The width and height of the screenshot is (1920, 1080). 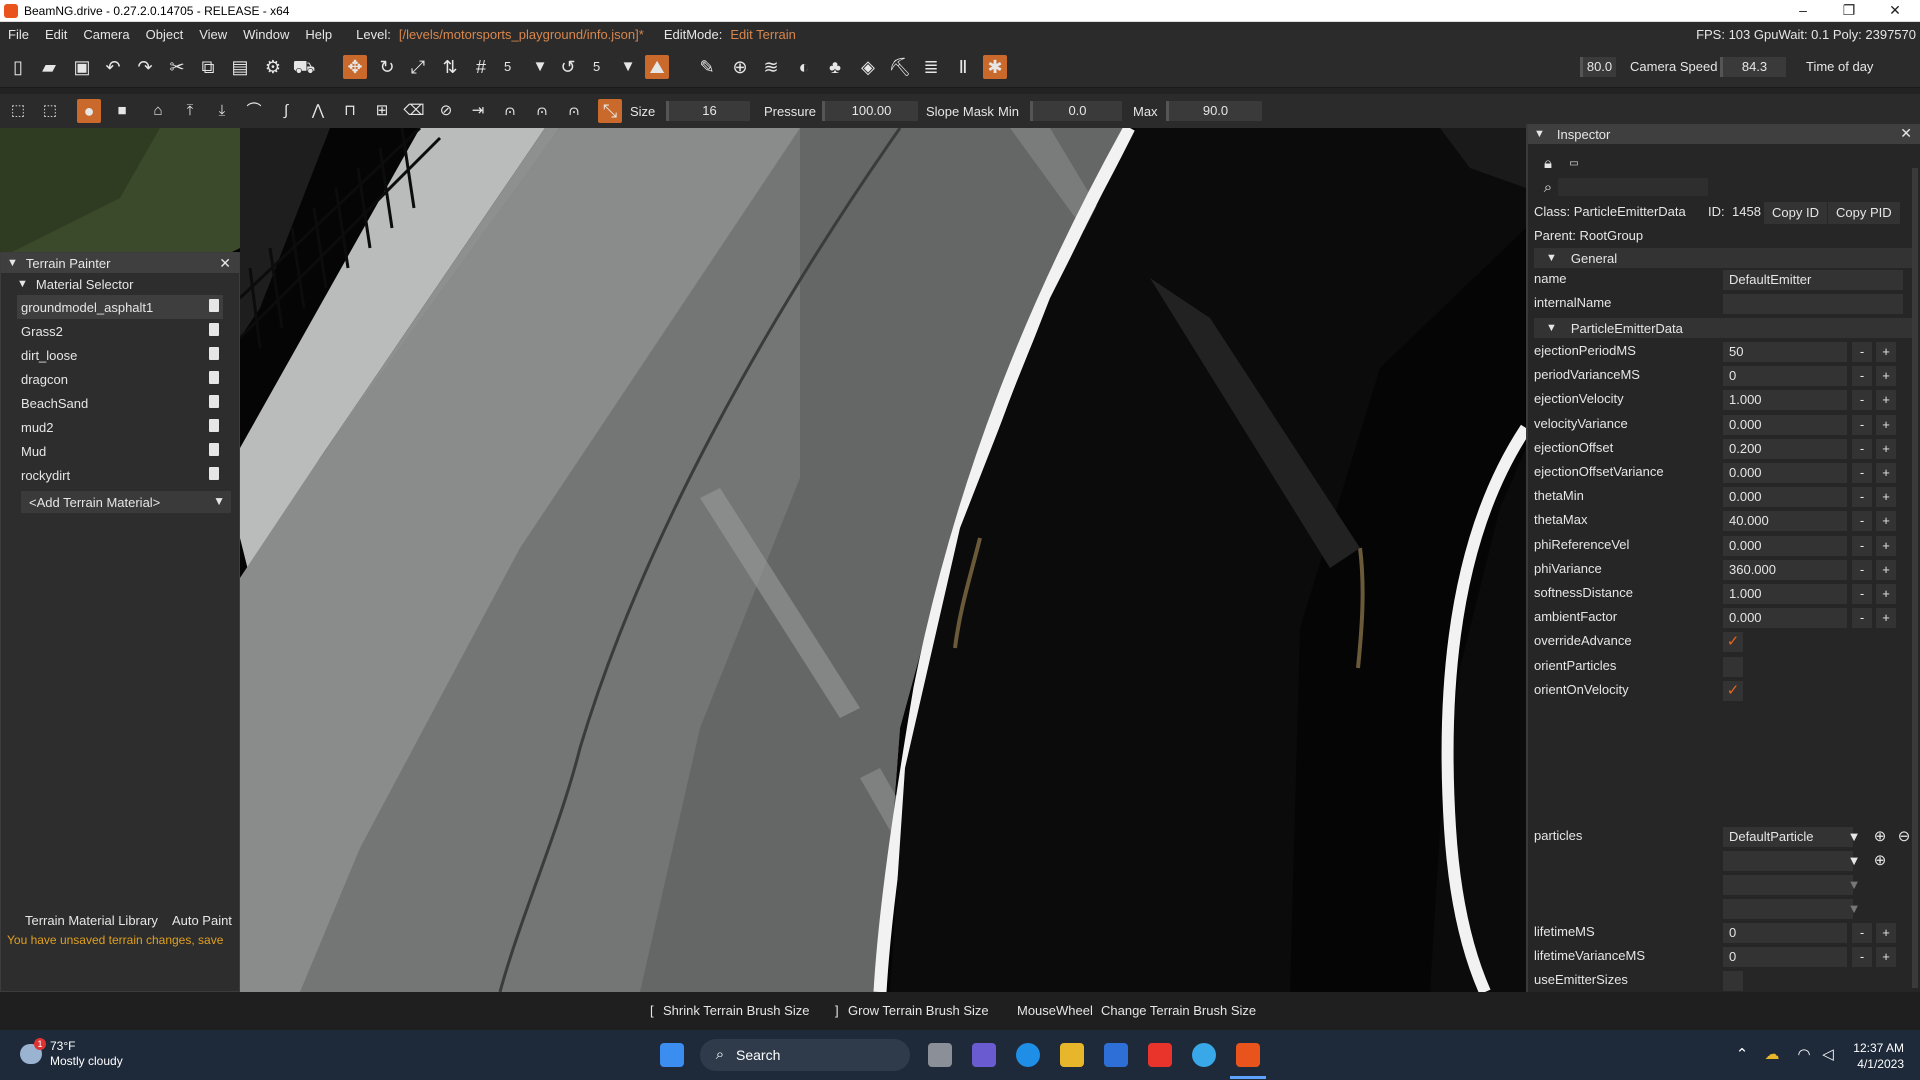 What do you see at coordinates (120, 475) in the screenshot?
I see `material-item: rockydirt` at bounding box center [120, 475].